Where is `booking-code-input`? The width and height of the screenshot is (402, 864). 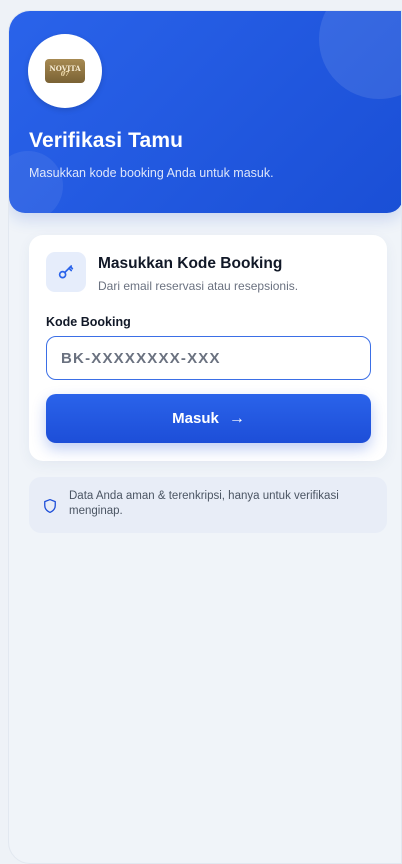
booking-code-input is located at coordinates (208, 358).